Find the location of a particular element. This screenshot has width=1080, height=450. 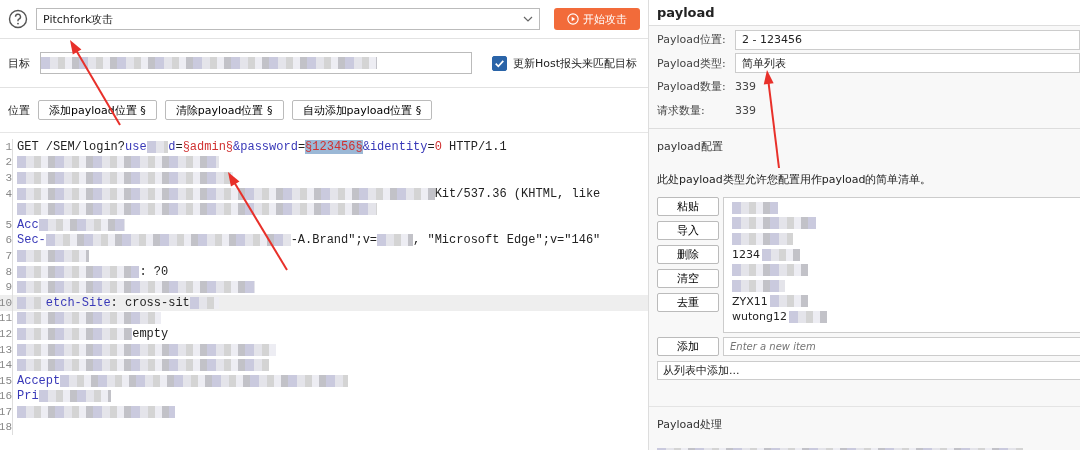

line-number: 11 is located at coordinates (6, 318).